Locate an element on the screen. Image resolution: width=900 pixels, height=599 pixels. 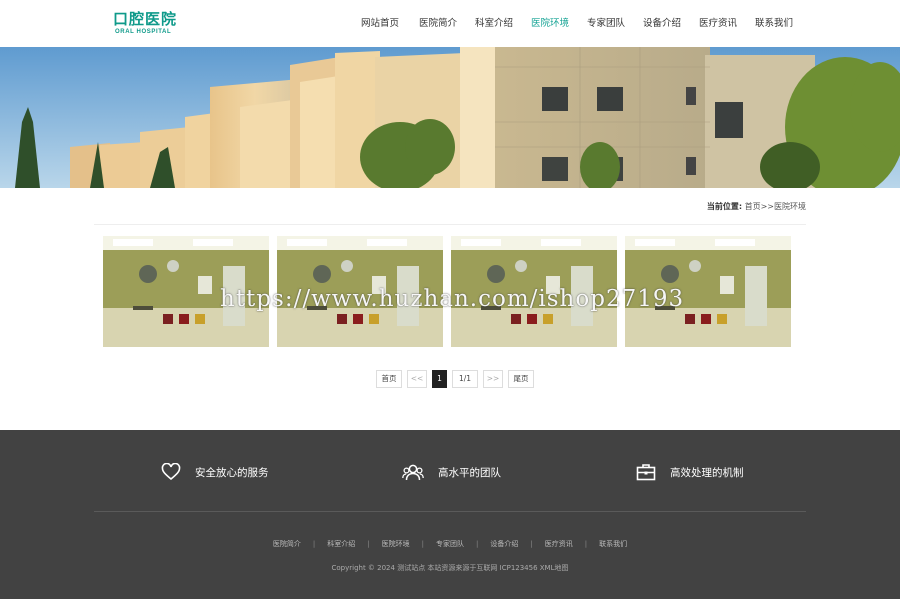
footer-link-about: 医院简介 is located at coordinates (287, 544).